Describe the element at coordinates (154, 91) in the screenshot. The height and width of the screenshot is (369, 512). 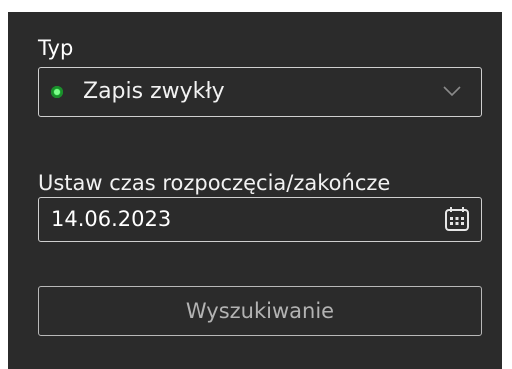
I see `type-select-value: Zapis zwykły` at that location.